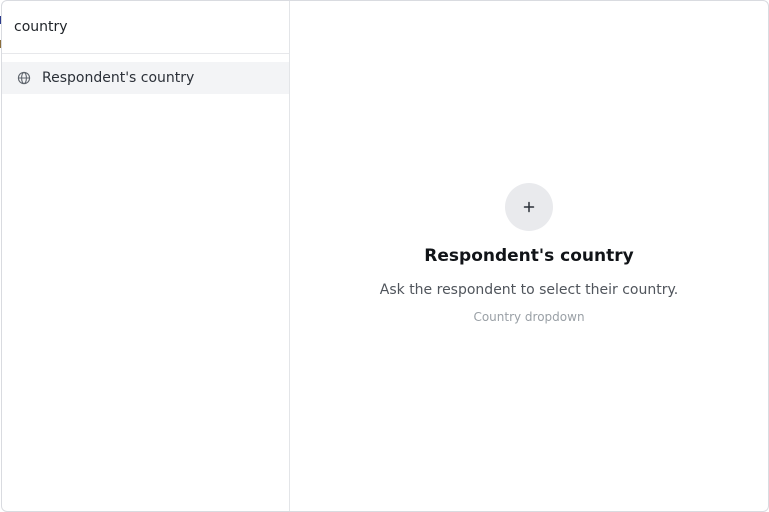  I want to click on results-list: Respondent's country, so click(145, 74).